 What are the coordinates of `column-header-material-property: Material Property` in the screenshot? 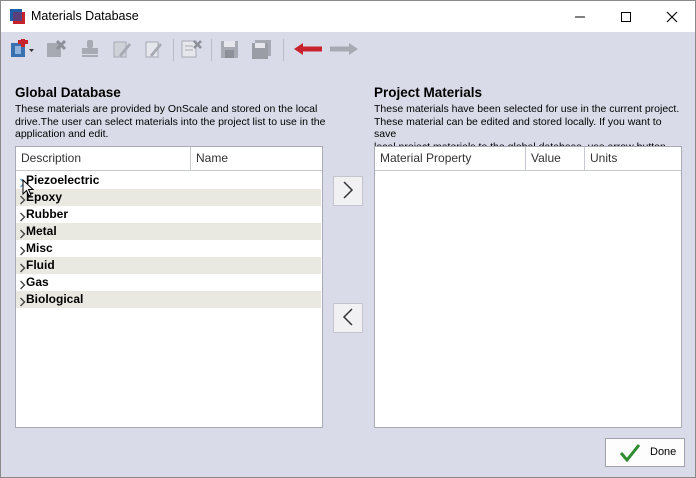 It's located at (450, 158).